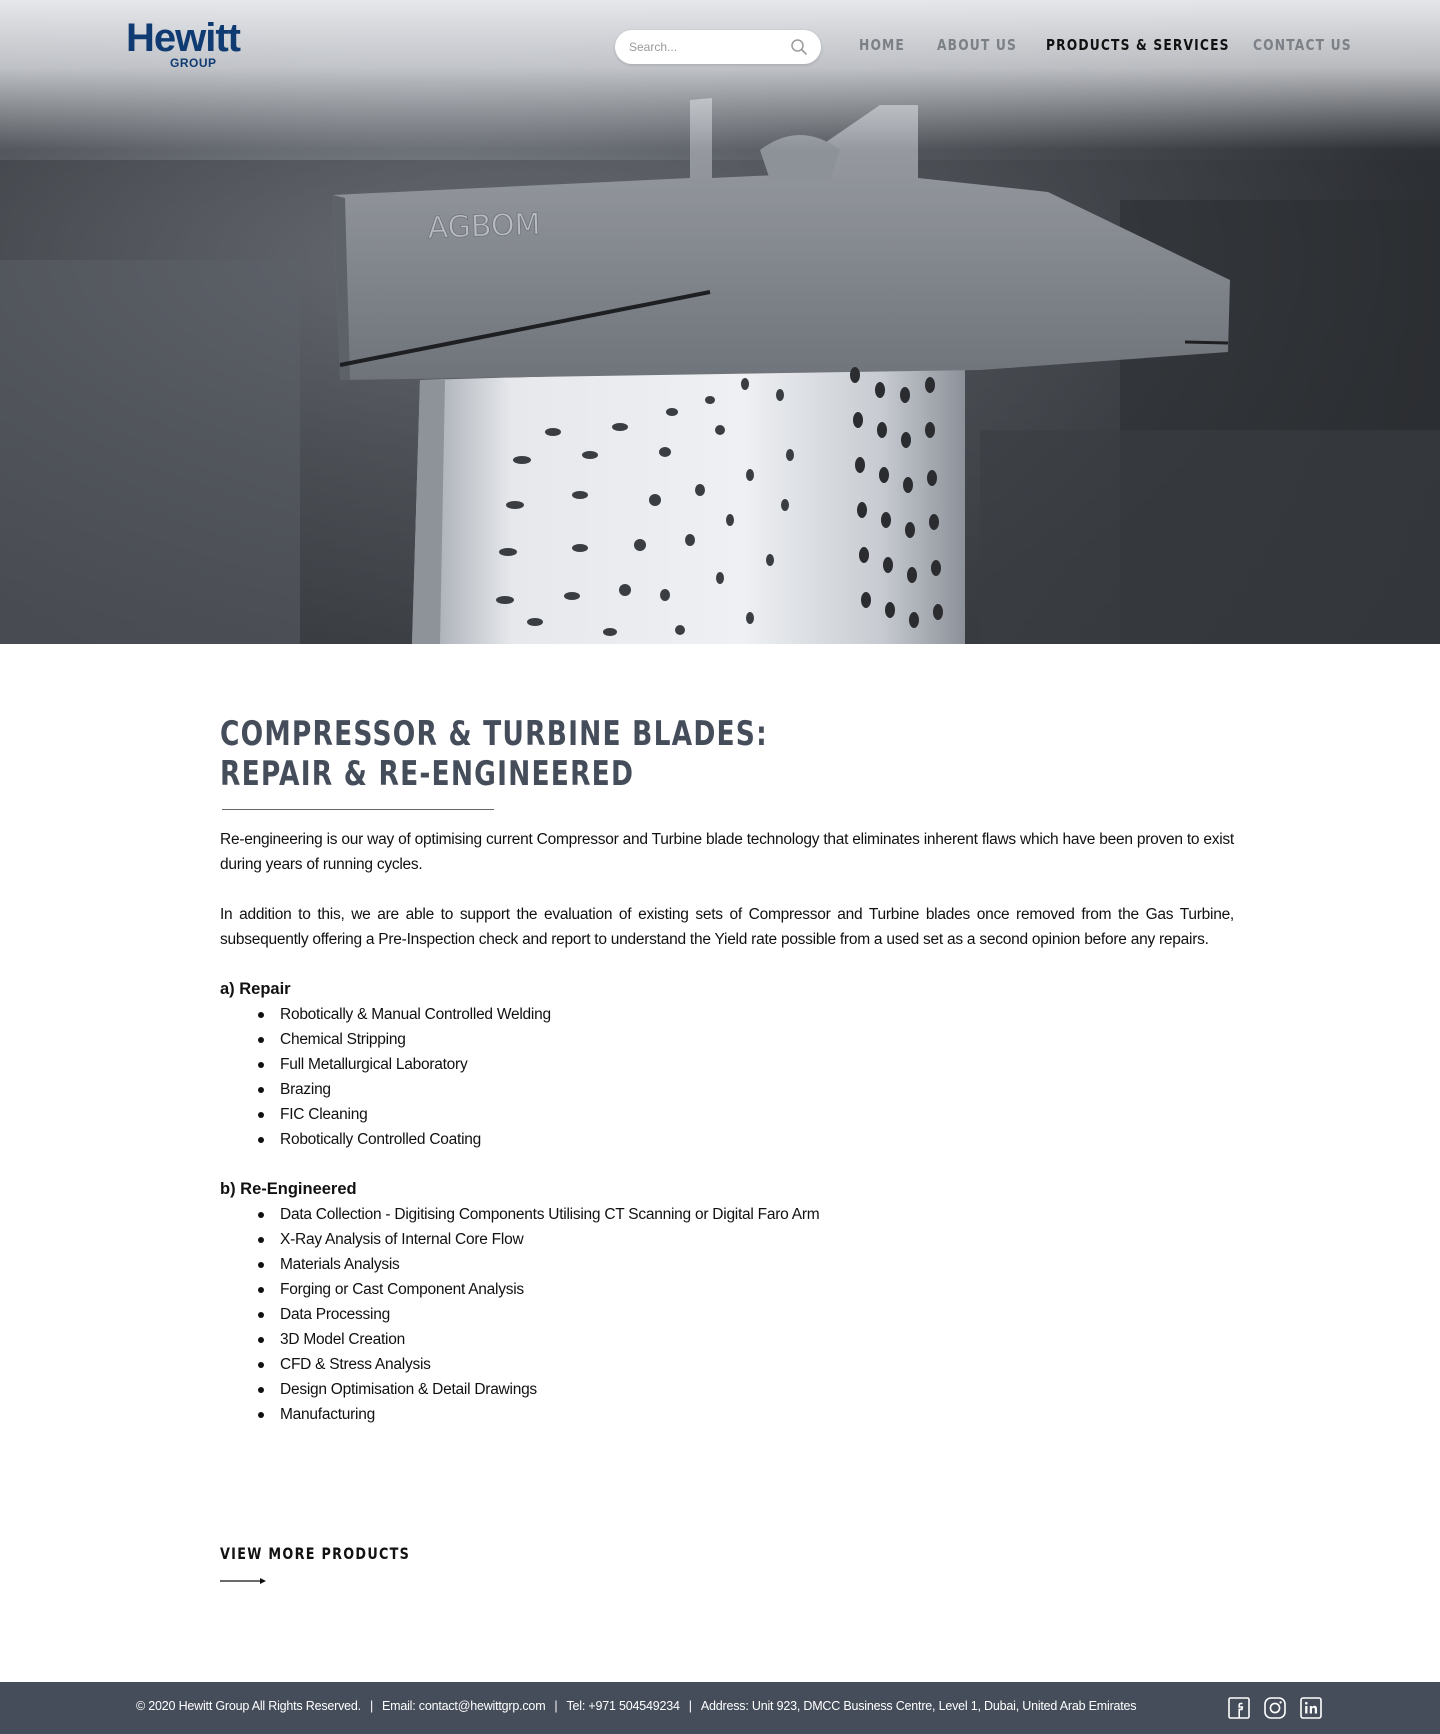 The width and height of the screenshot is (1440, 1734). Describe the element at coordinates (385, 1089) in the screenshot. I see `list-item: Brazing` at that location.